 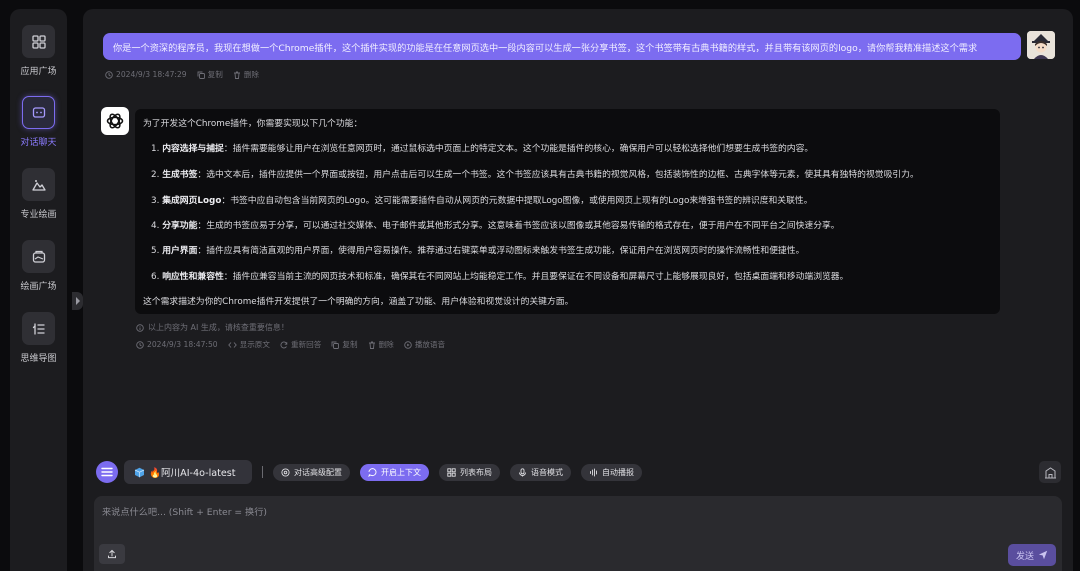 What do you see at coordinates (38, 215) in the screenshot?
I see `sidebar-item-label: 专业绘画` at bounding box center [38, 215].